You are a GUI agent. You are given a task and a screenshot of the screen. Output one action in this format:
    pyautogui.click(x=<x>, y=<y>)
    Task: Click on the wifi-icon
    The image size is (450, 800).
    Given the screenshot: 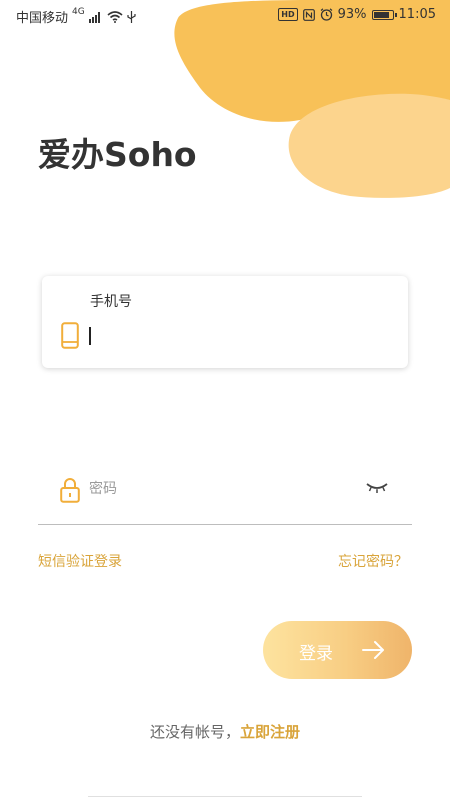 What is the action you would take?
    pyautogui.click(x=115, y=16)
    